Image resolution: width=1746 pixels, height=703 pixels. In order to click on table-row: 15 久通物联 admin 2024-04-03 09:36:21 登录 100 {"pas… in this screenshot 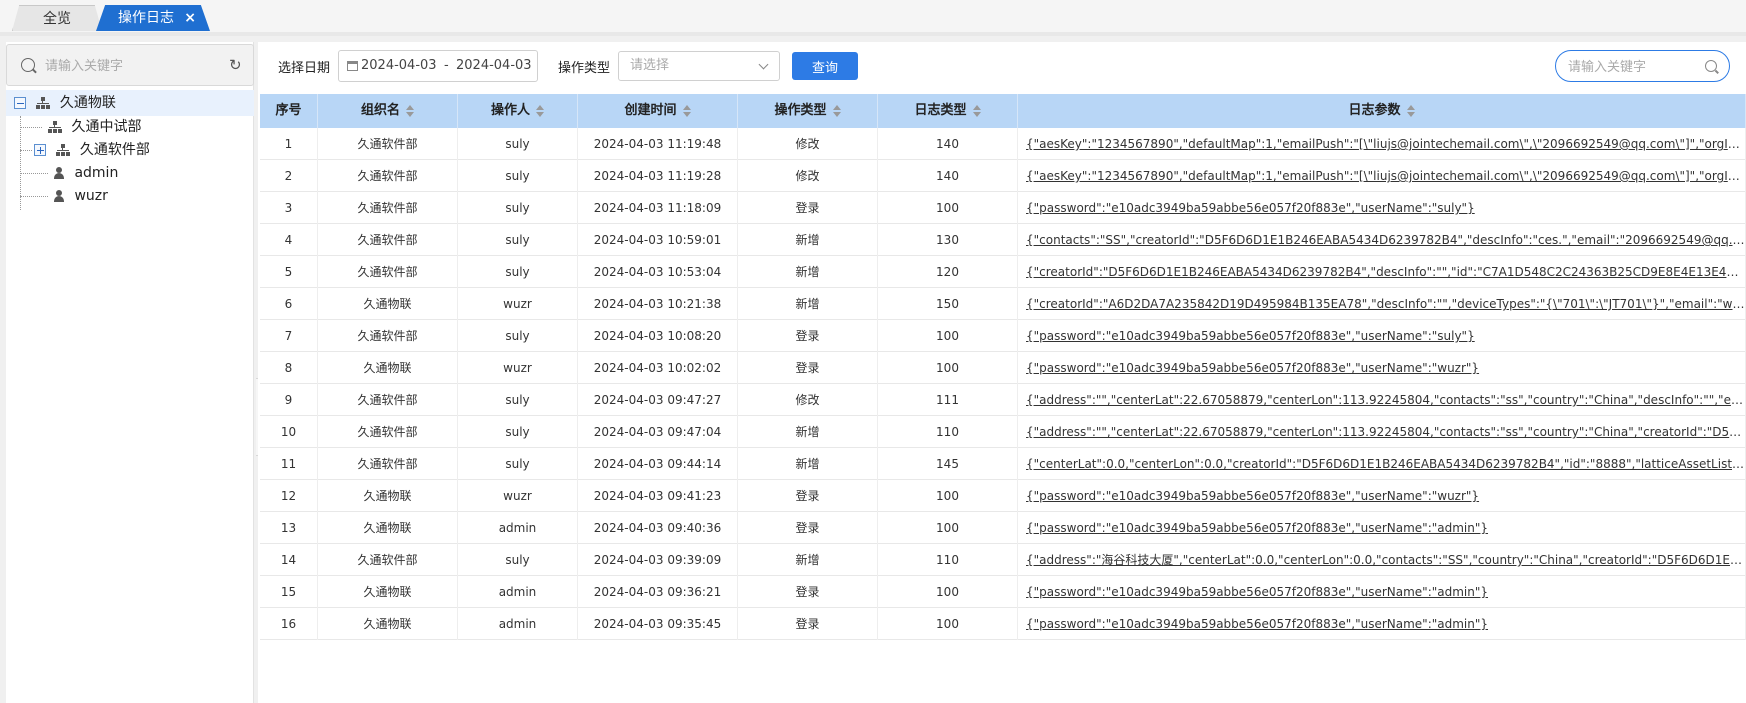, I will do `click(1003, 592)`.